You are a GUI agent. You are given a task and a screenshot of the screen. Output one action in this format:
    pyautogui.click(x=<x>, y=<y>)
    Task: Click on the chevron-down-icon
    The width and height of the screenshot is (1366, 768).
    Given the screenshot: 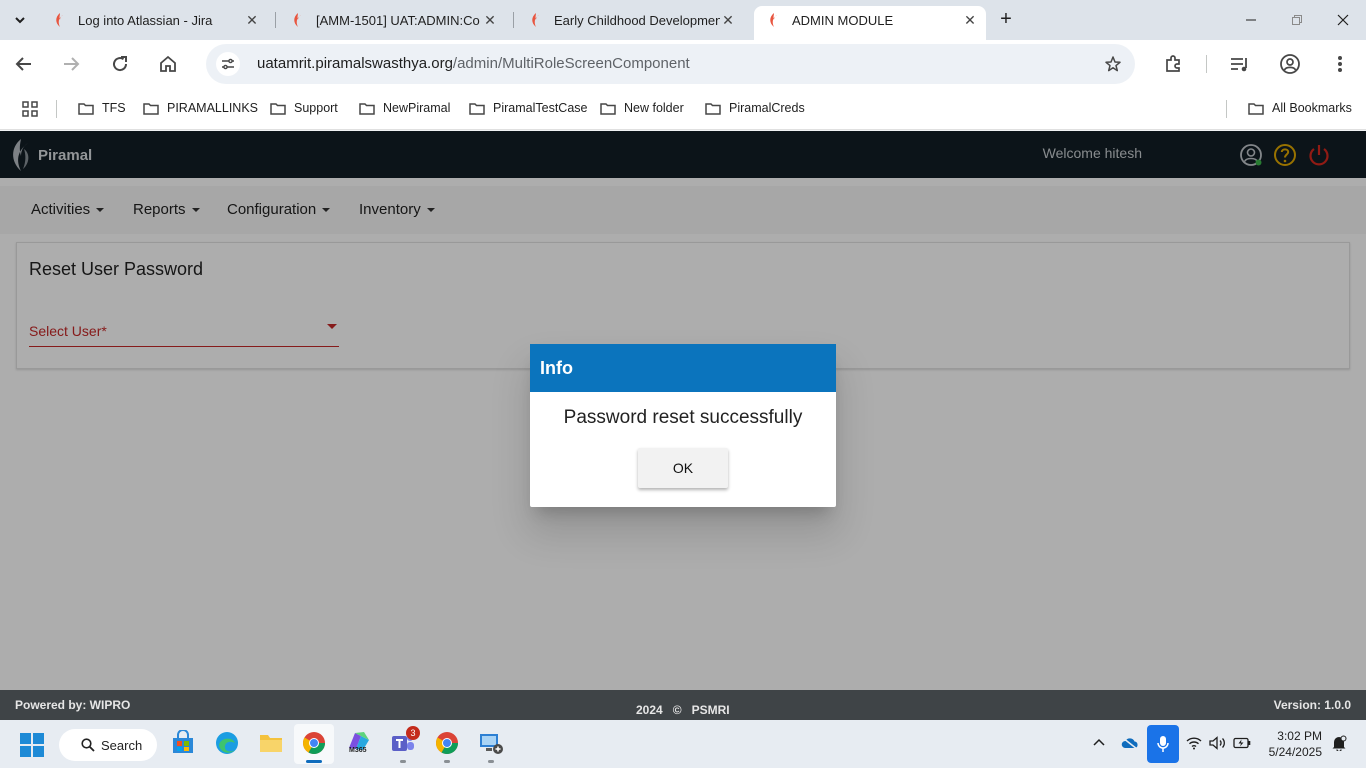 What is the action you would take?
    pyautogui.click(x=20, y=20)
    